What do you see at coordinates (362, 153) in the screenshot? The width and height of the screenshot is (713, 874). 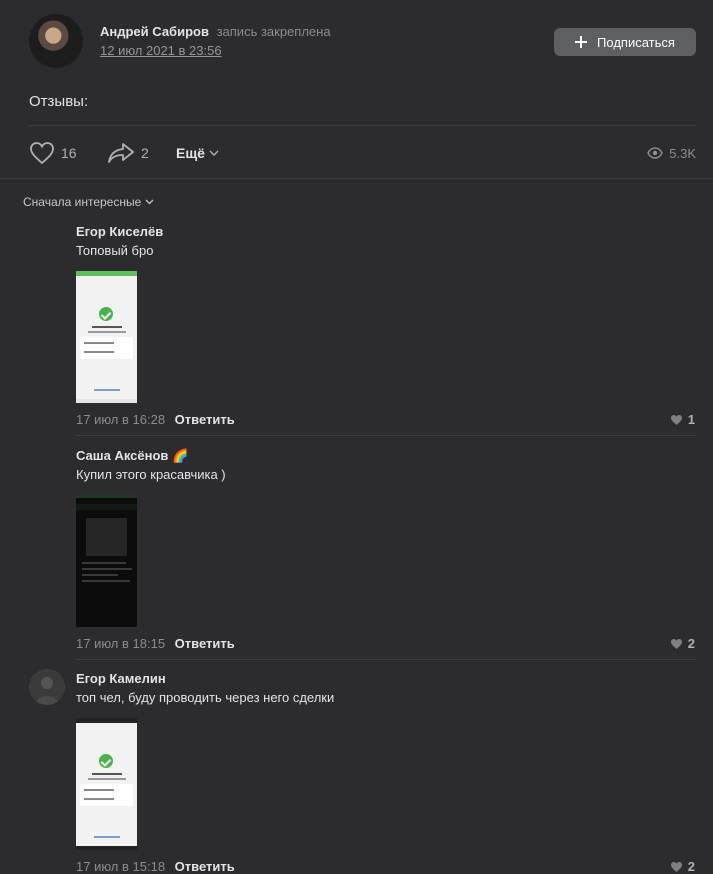 I see `post-actions: 16 2 Ещё 5.3K` at bounding box center [362, 153].